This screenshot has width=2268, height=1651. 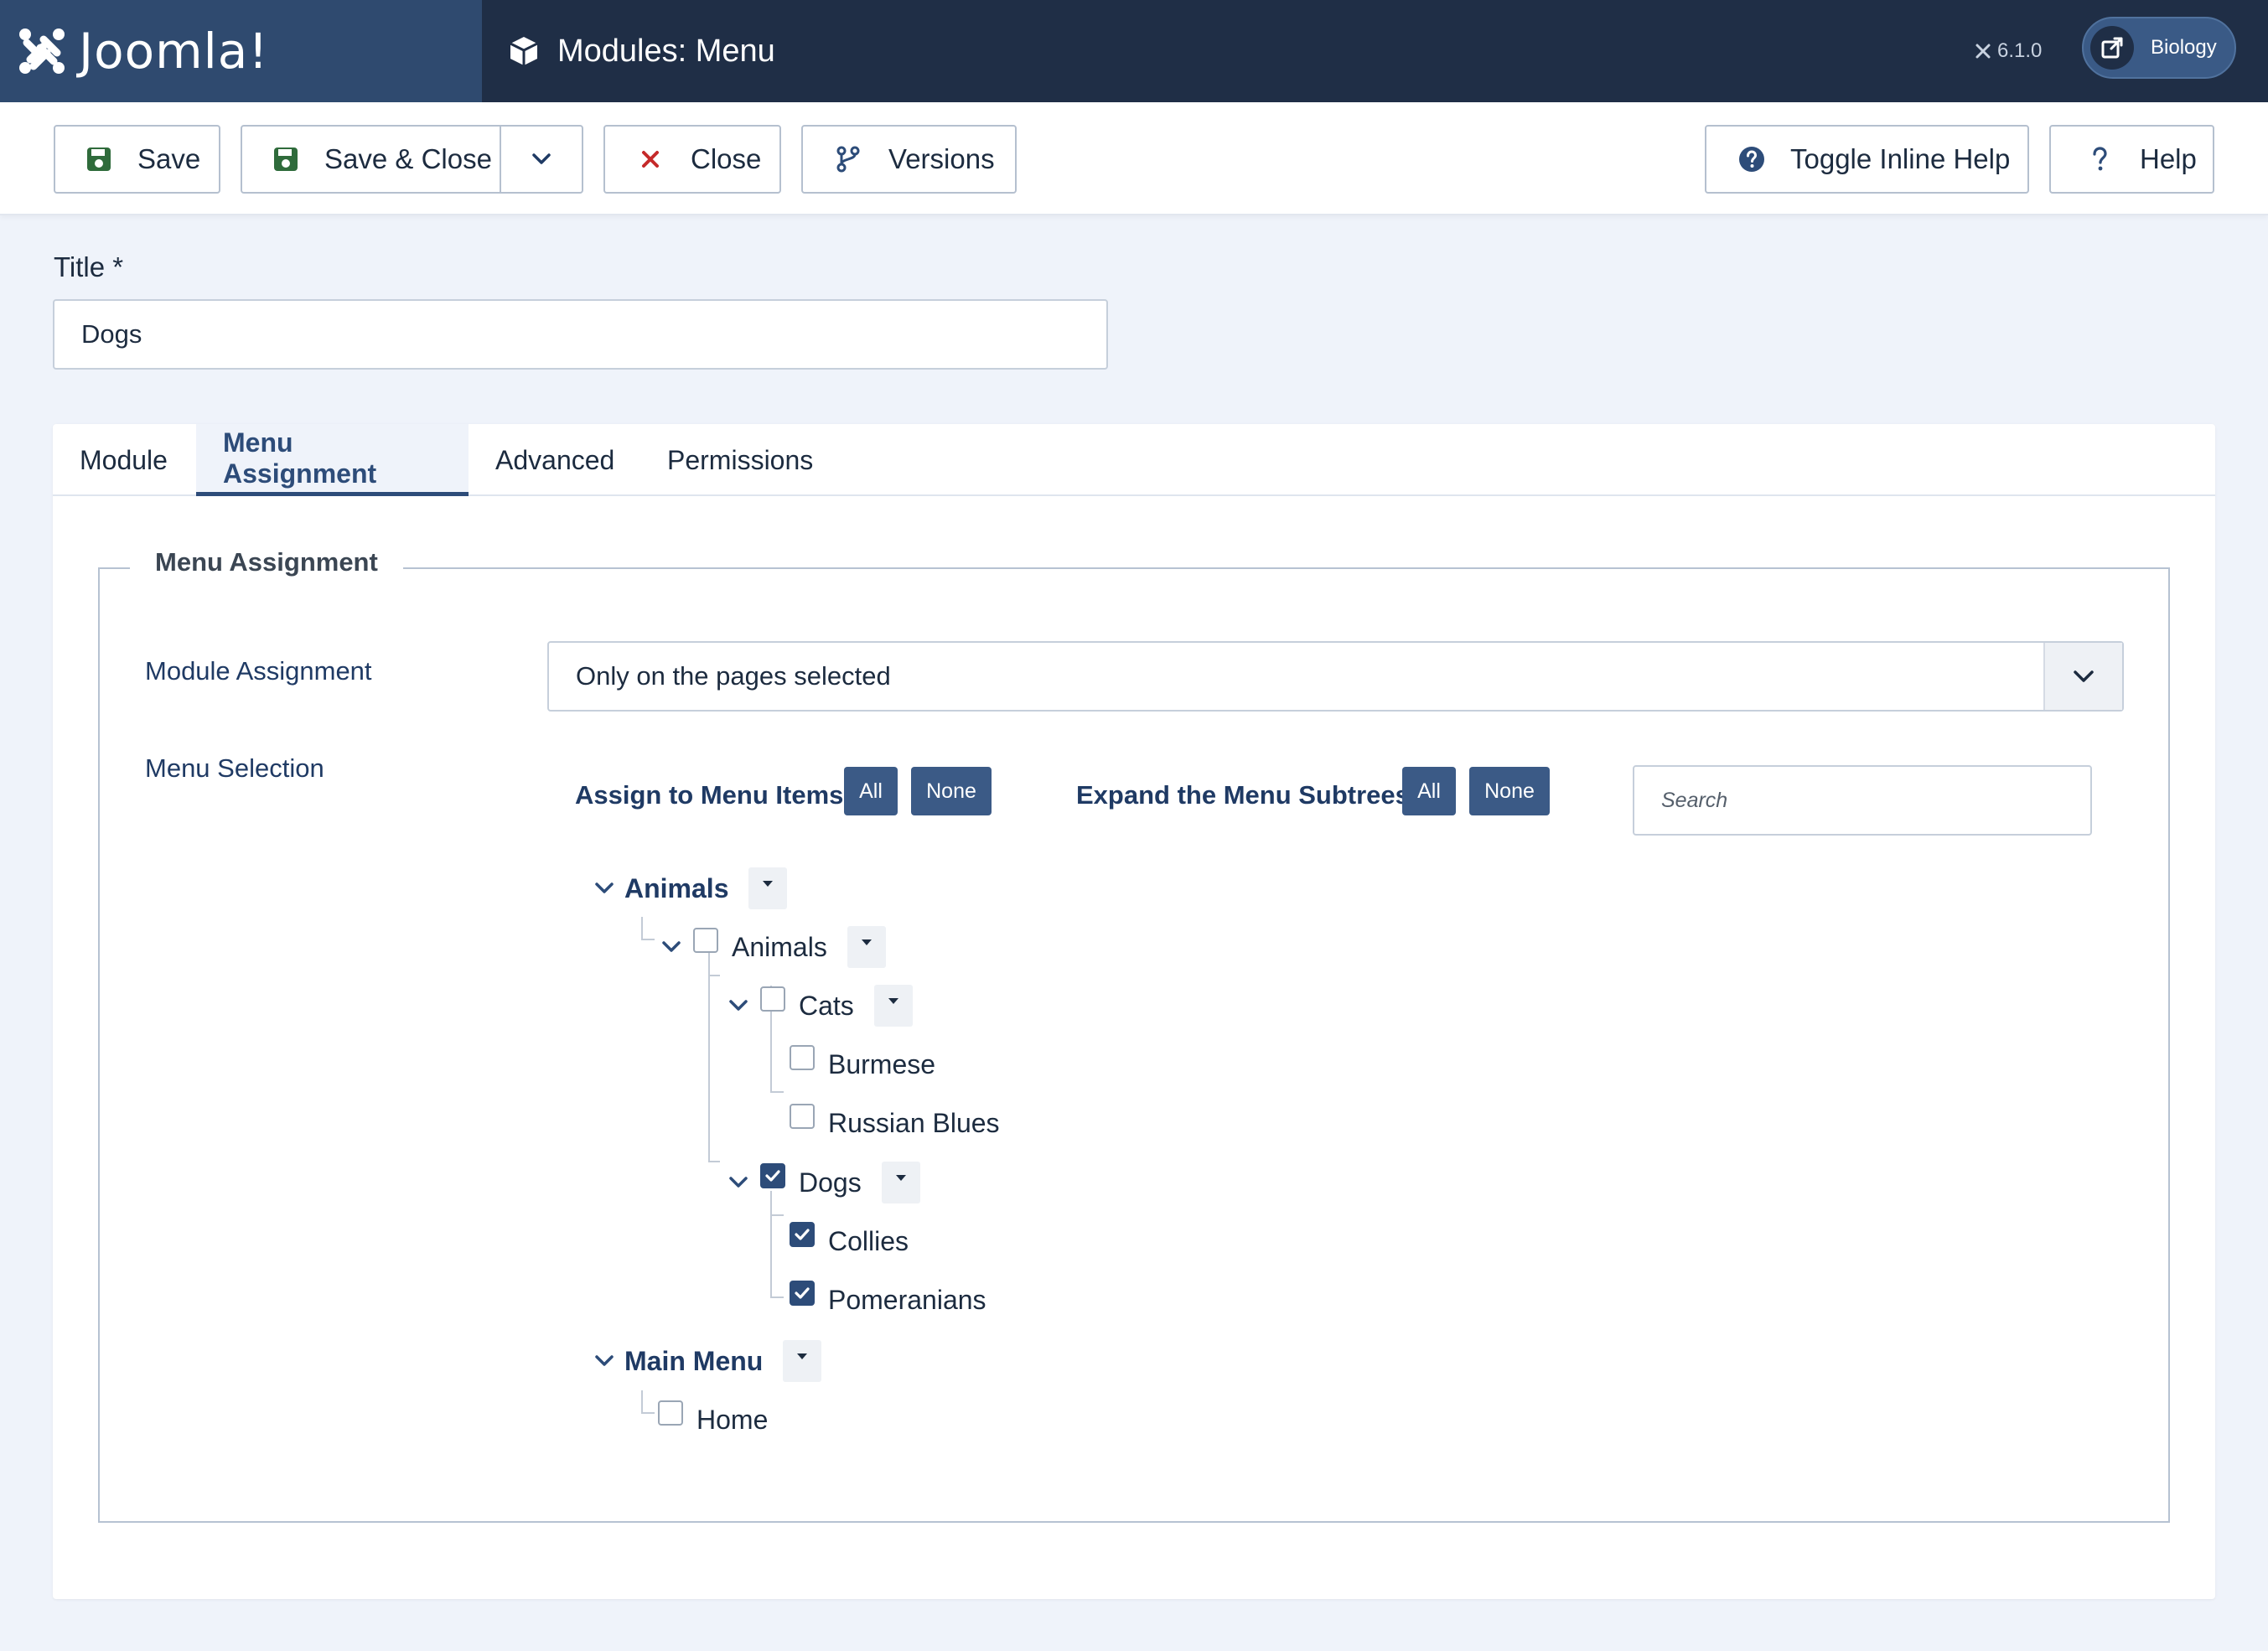 I want to click on module-assignment-select: Only on the pages selected, so click(x=1335, y=676).